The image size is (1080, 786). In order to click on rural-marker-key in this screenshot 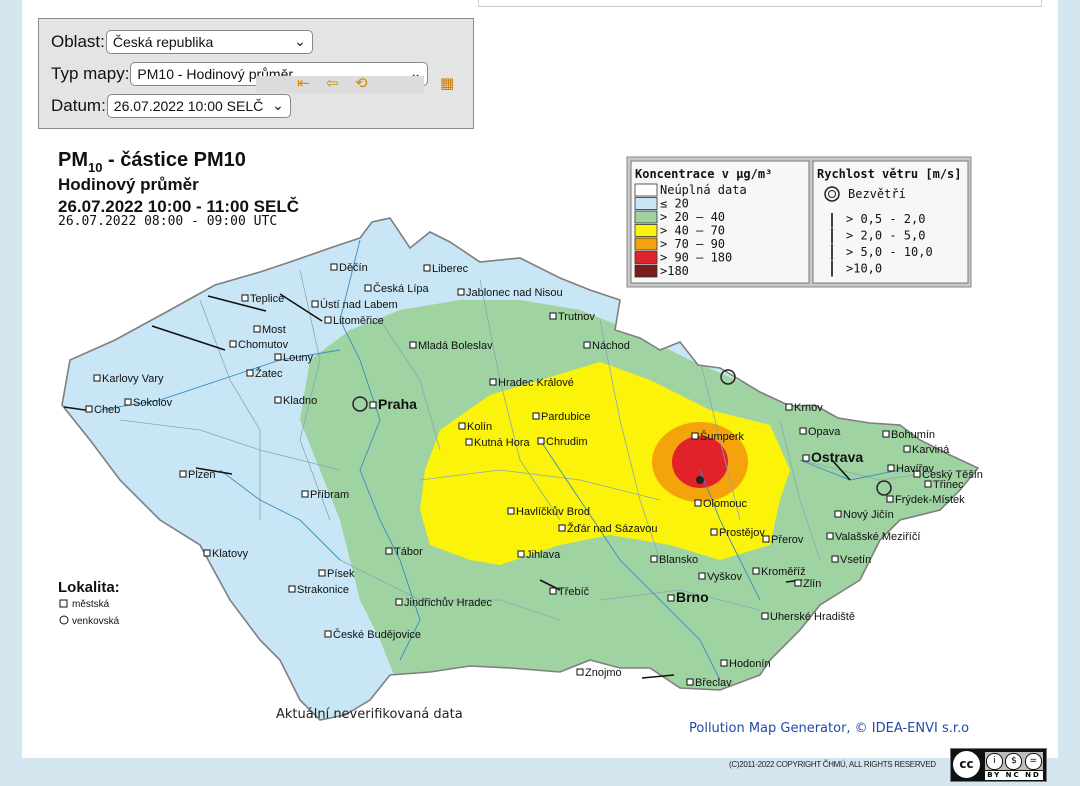, I will do `click(64, 620)`.